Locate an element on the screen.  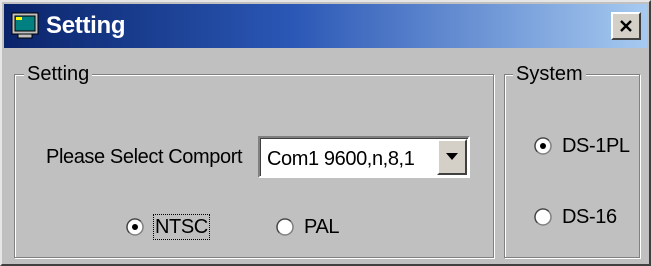
radio-ds-16: DS-16 is located at coordinates (575, 217).